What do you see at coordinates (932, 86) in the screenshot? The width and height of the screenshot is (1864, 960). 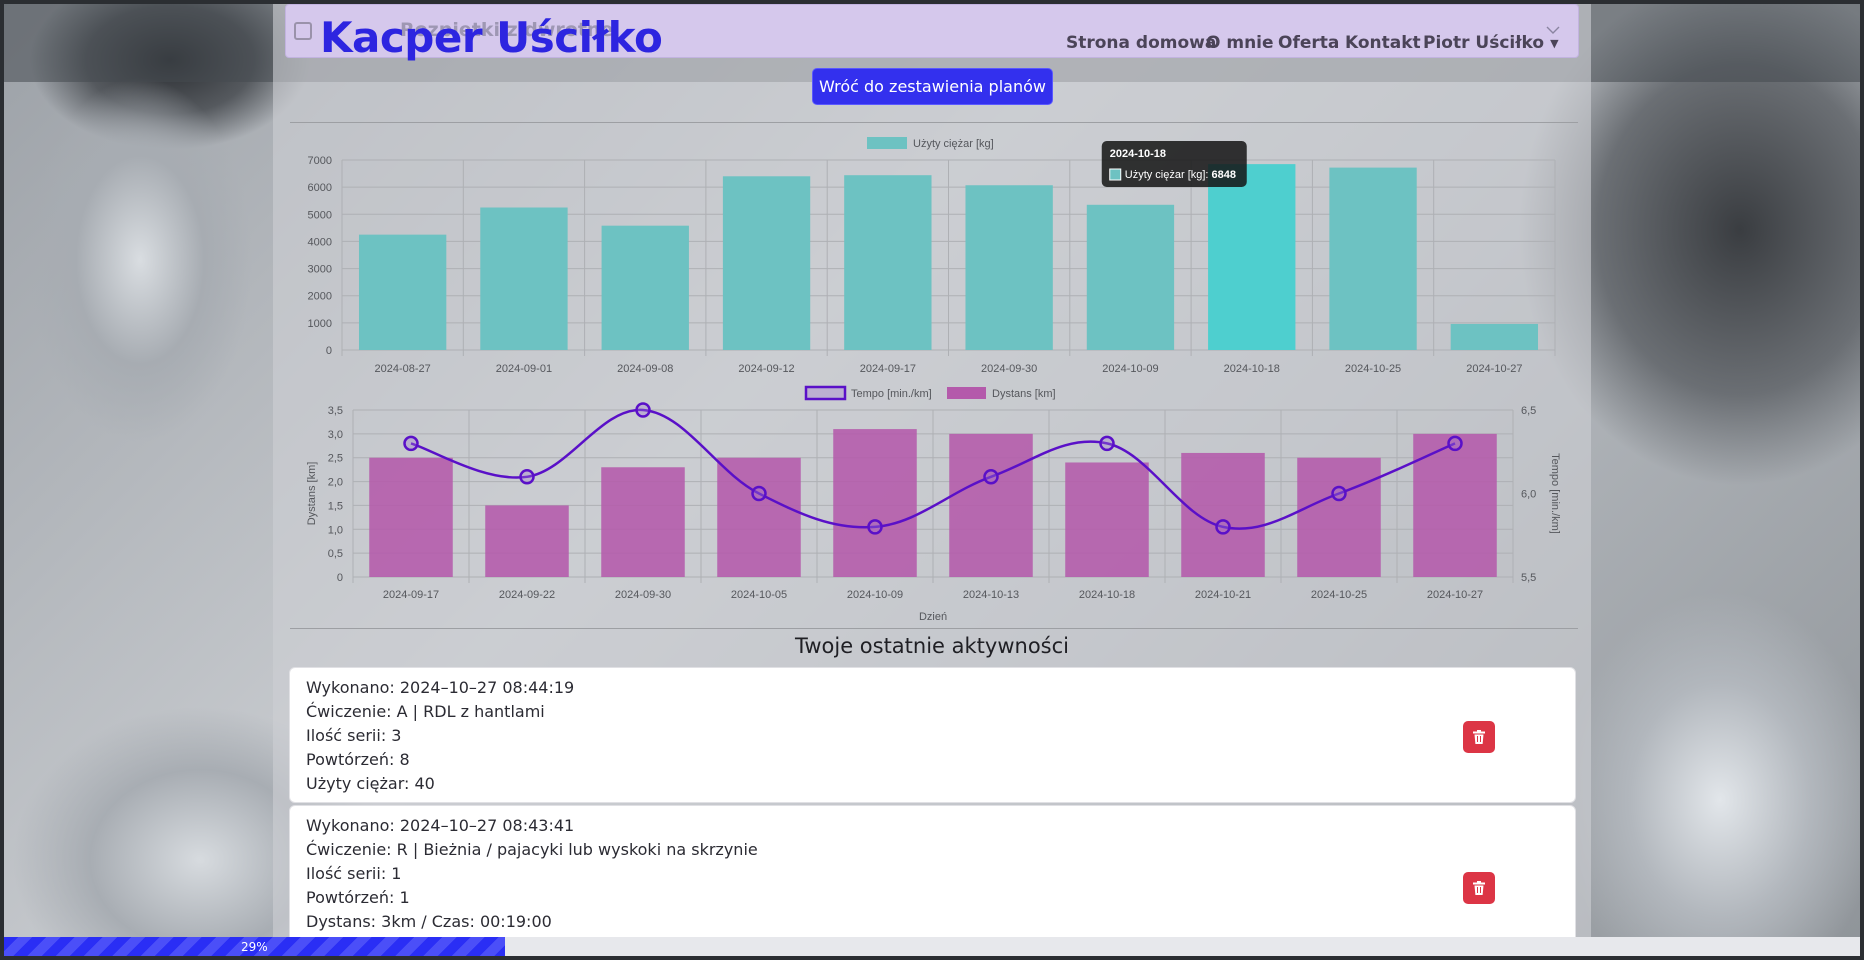 I see `back-to-plans-button: Wróć do zestawienia planów` at bounding box center [932, 86].